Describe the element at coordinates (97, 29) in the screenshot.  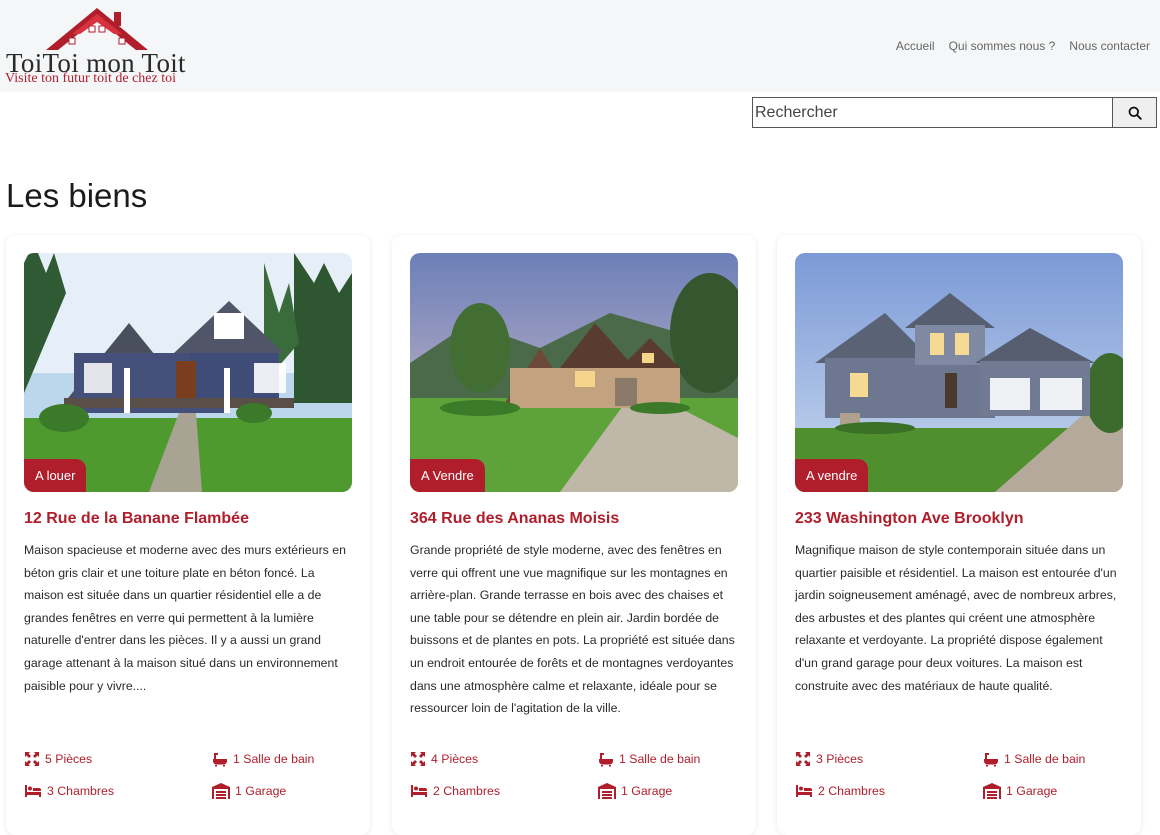
I see `house-roof-icon` at that location.